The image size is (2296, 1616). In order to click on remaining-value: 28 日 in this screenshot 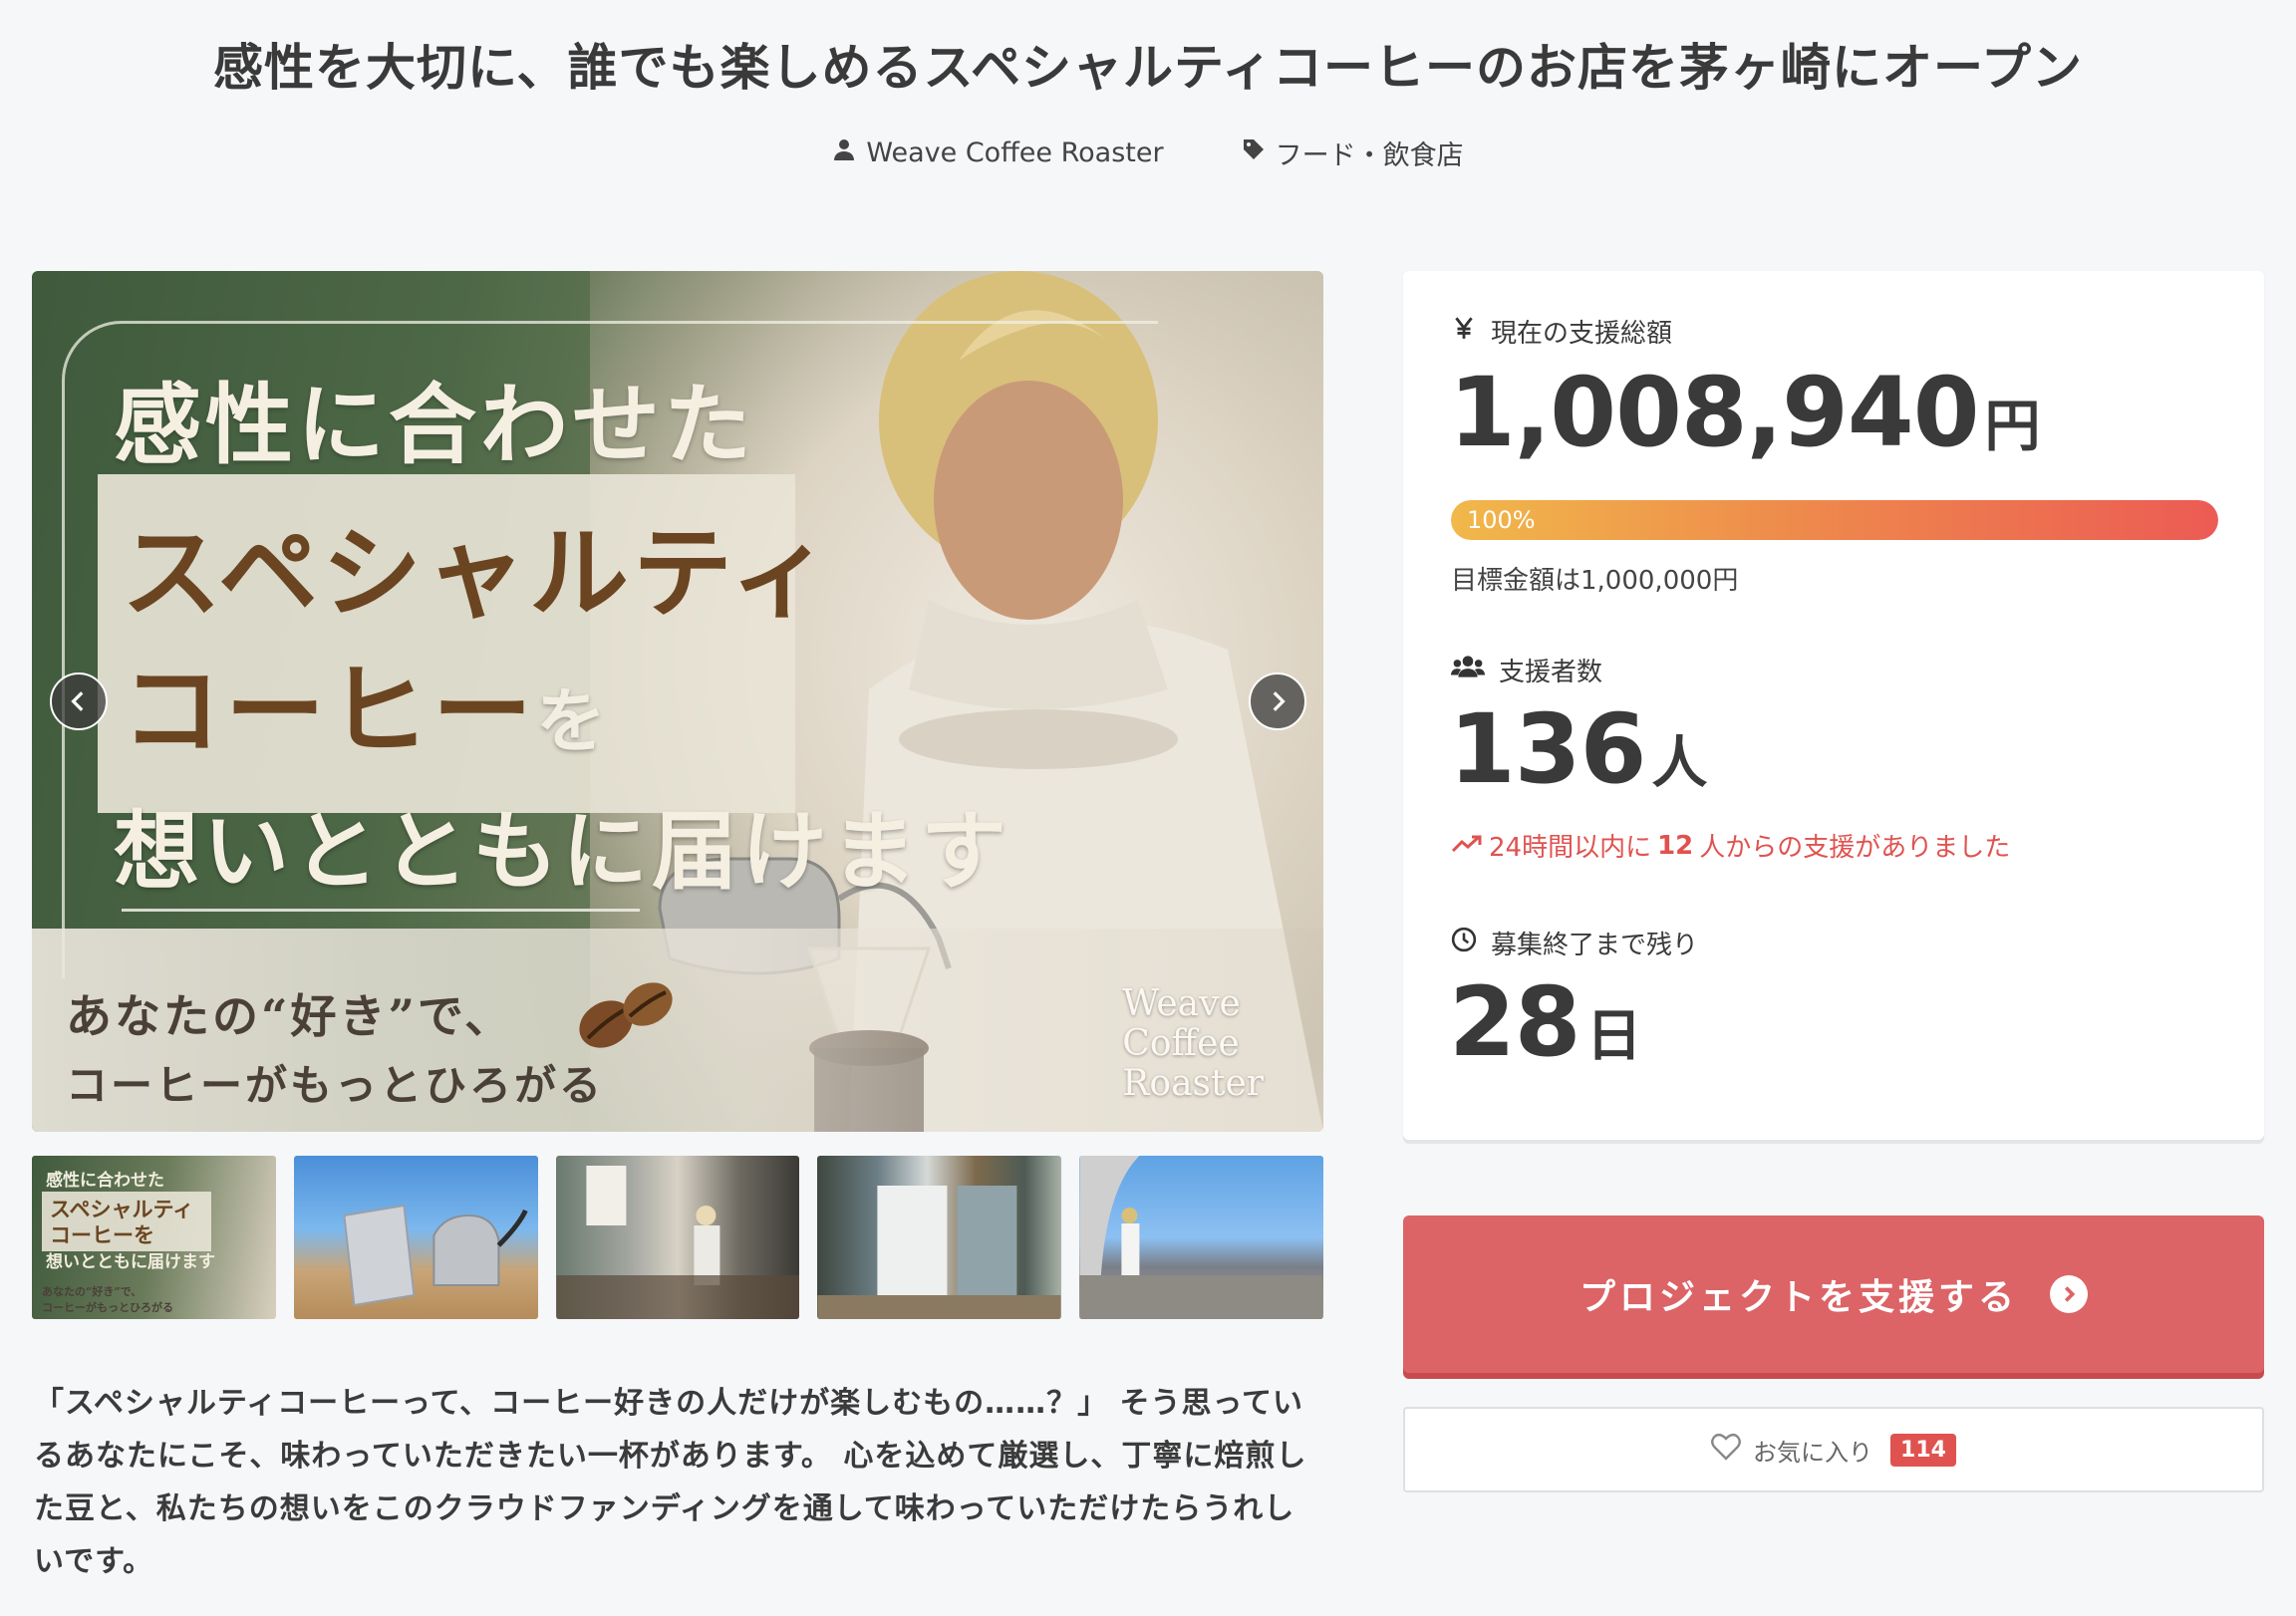, I will do `click(1545, 1022)`.